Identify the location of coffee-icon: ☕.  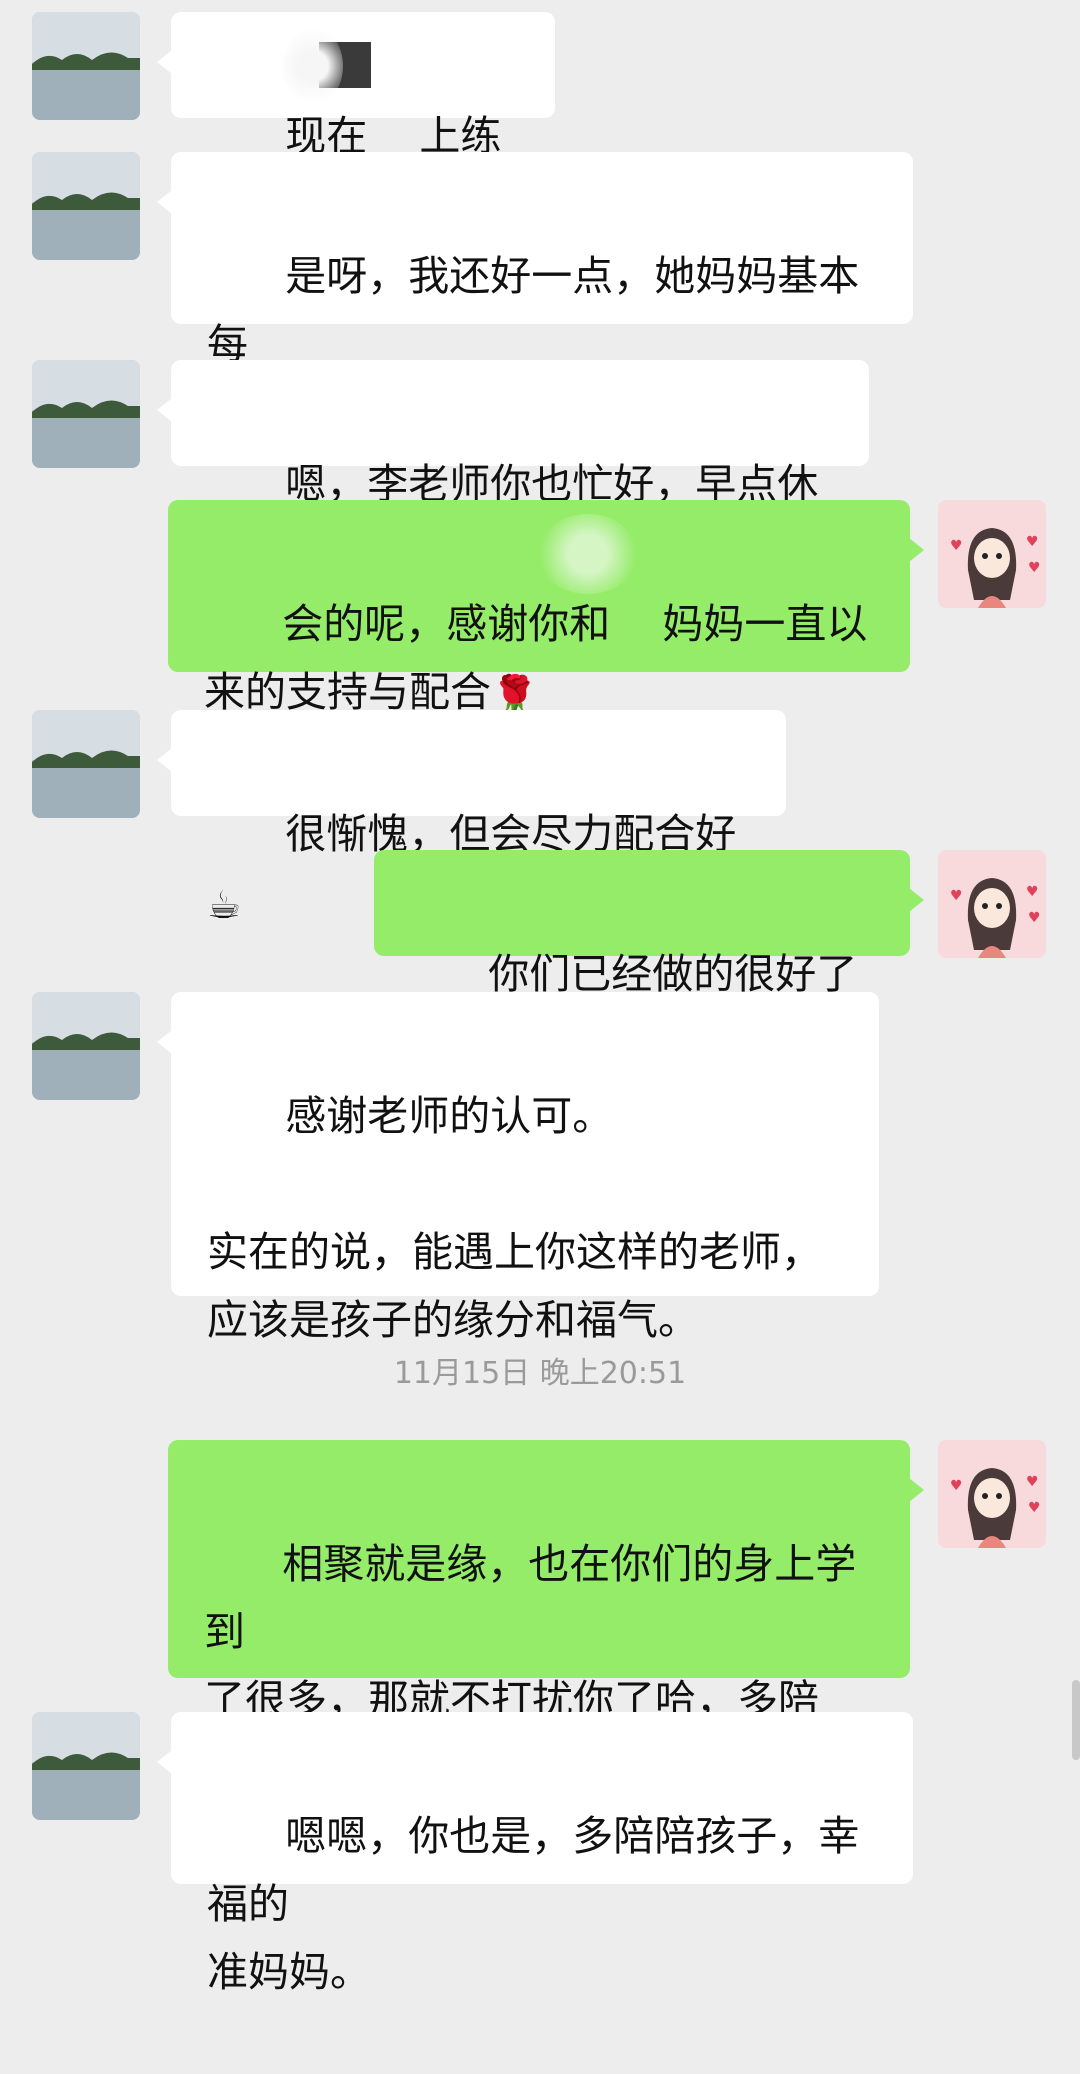
(224, 905).